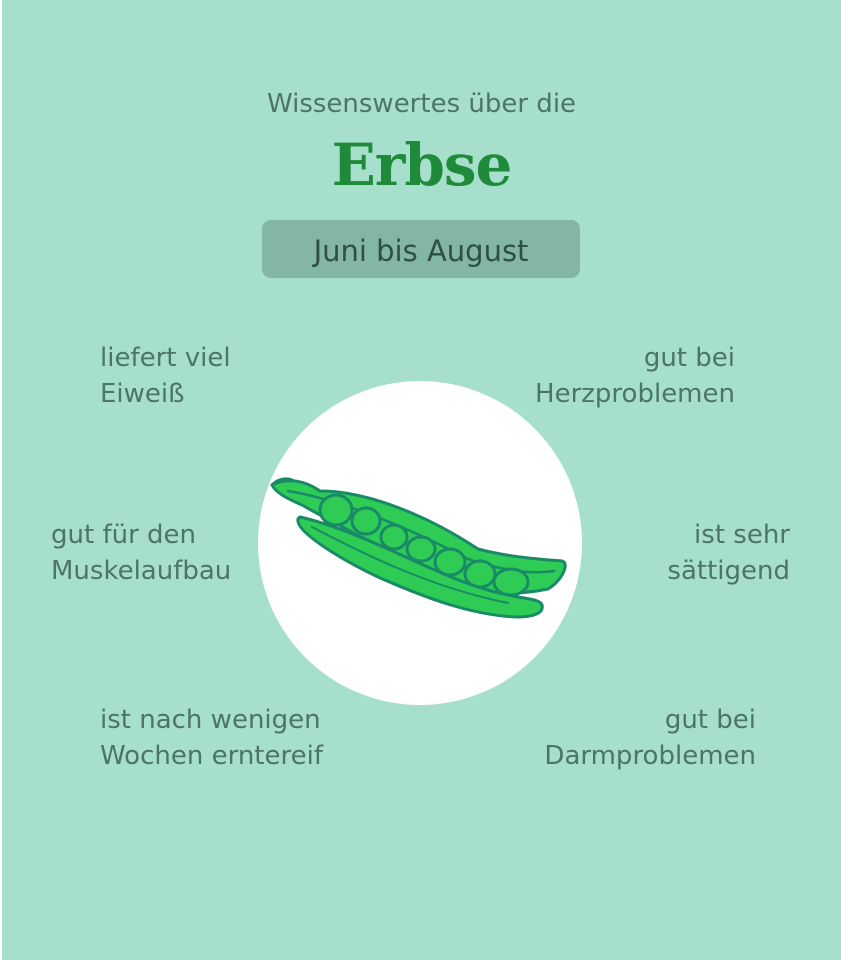  Describe the element at coordinates (211, 756) in the screenshot. I see `fact-line: Wochen erntereif` at that location.